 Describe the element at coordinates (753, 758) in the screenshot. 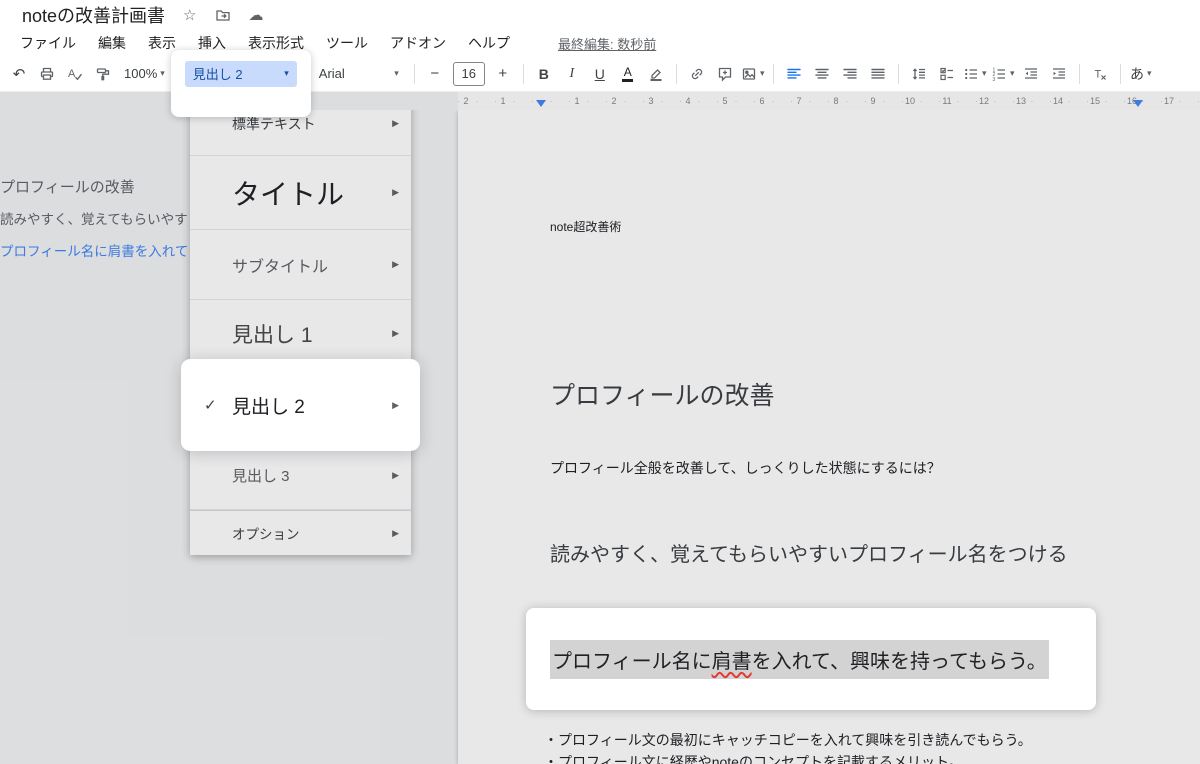

I see `paragraph: ・プロフィール文に経歴やnoteのコンセプトを記載するメリット。` at that location.